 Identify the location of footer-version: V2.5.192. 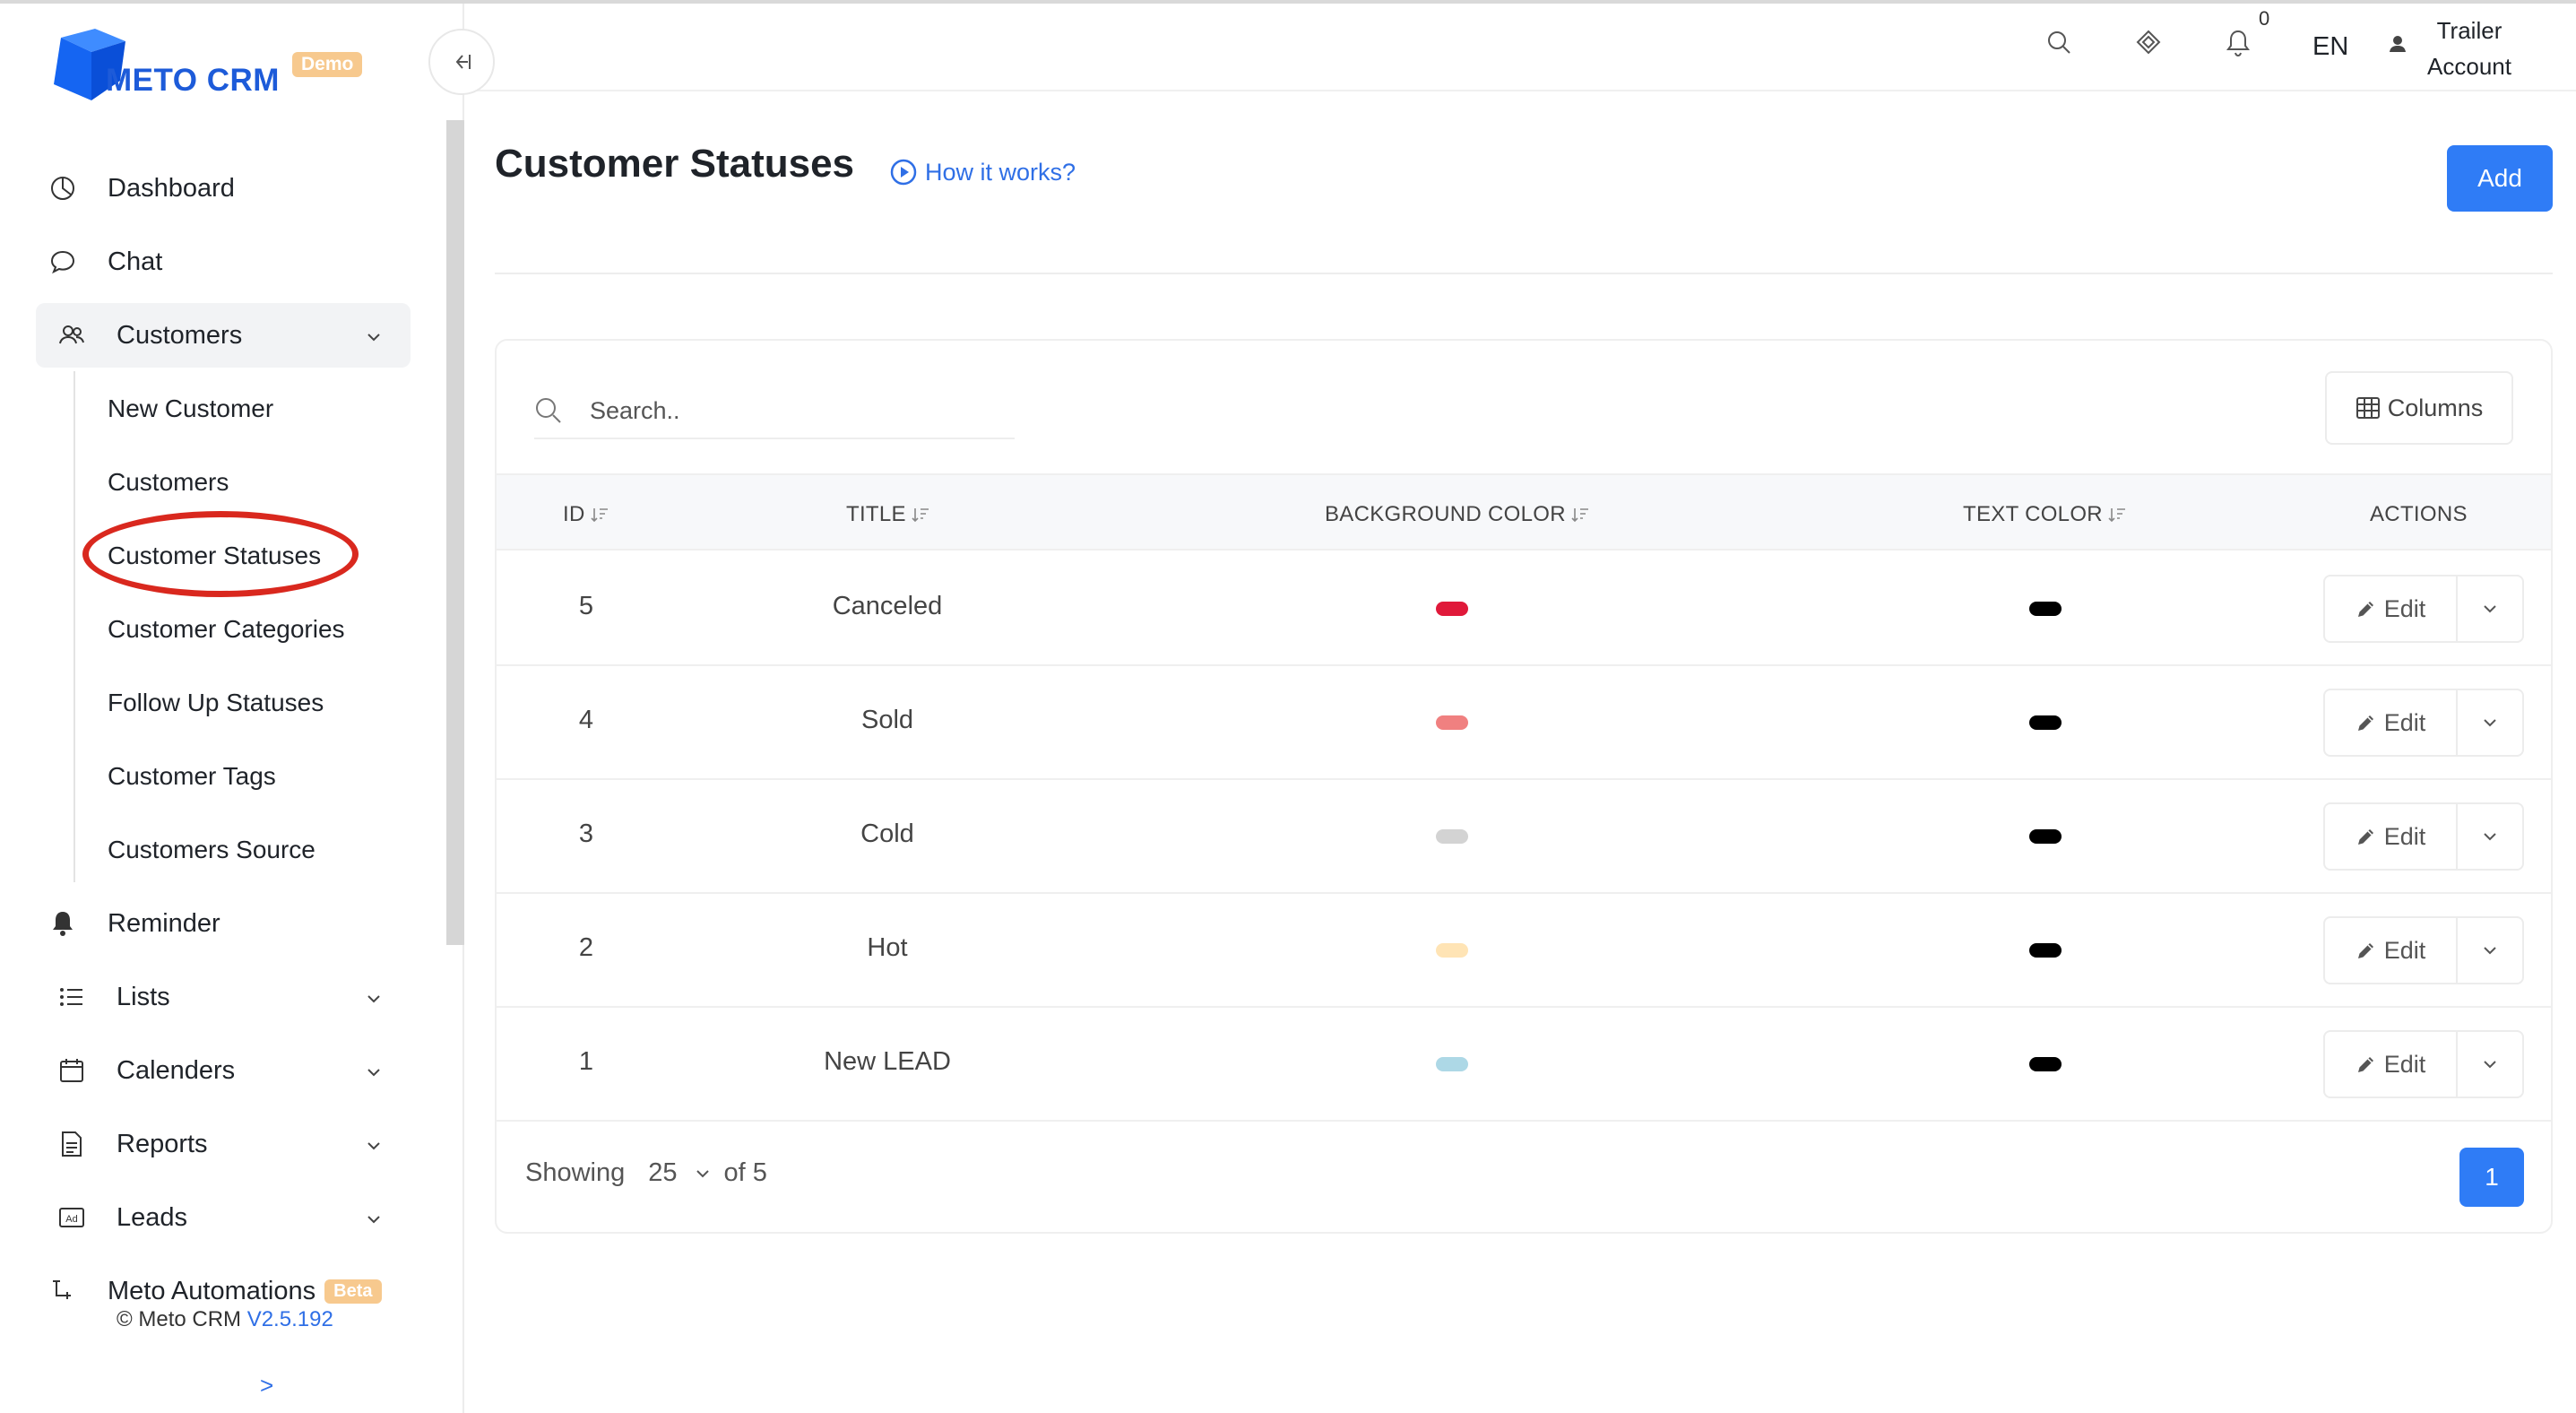
(290, 1319).